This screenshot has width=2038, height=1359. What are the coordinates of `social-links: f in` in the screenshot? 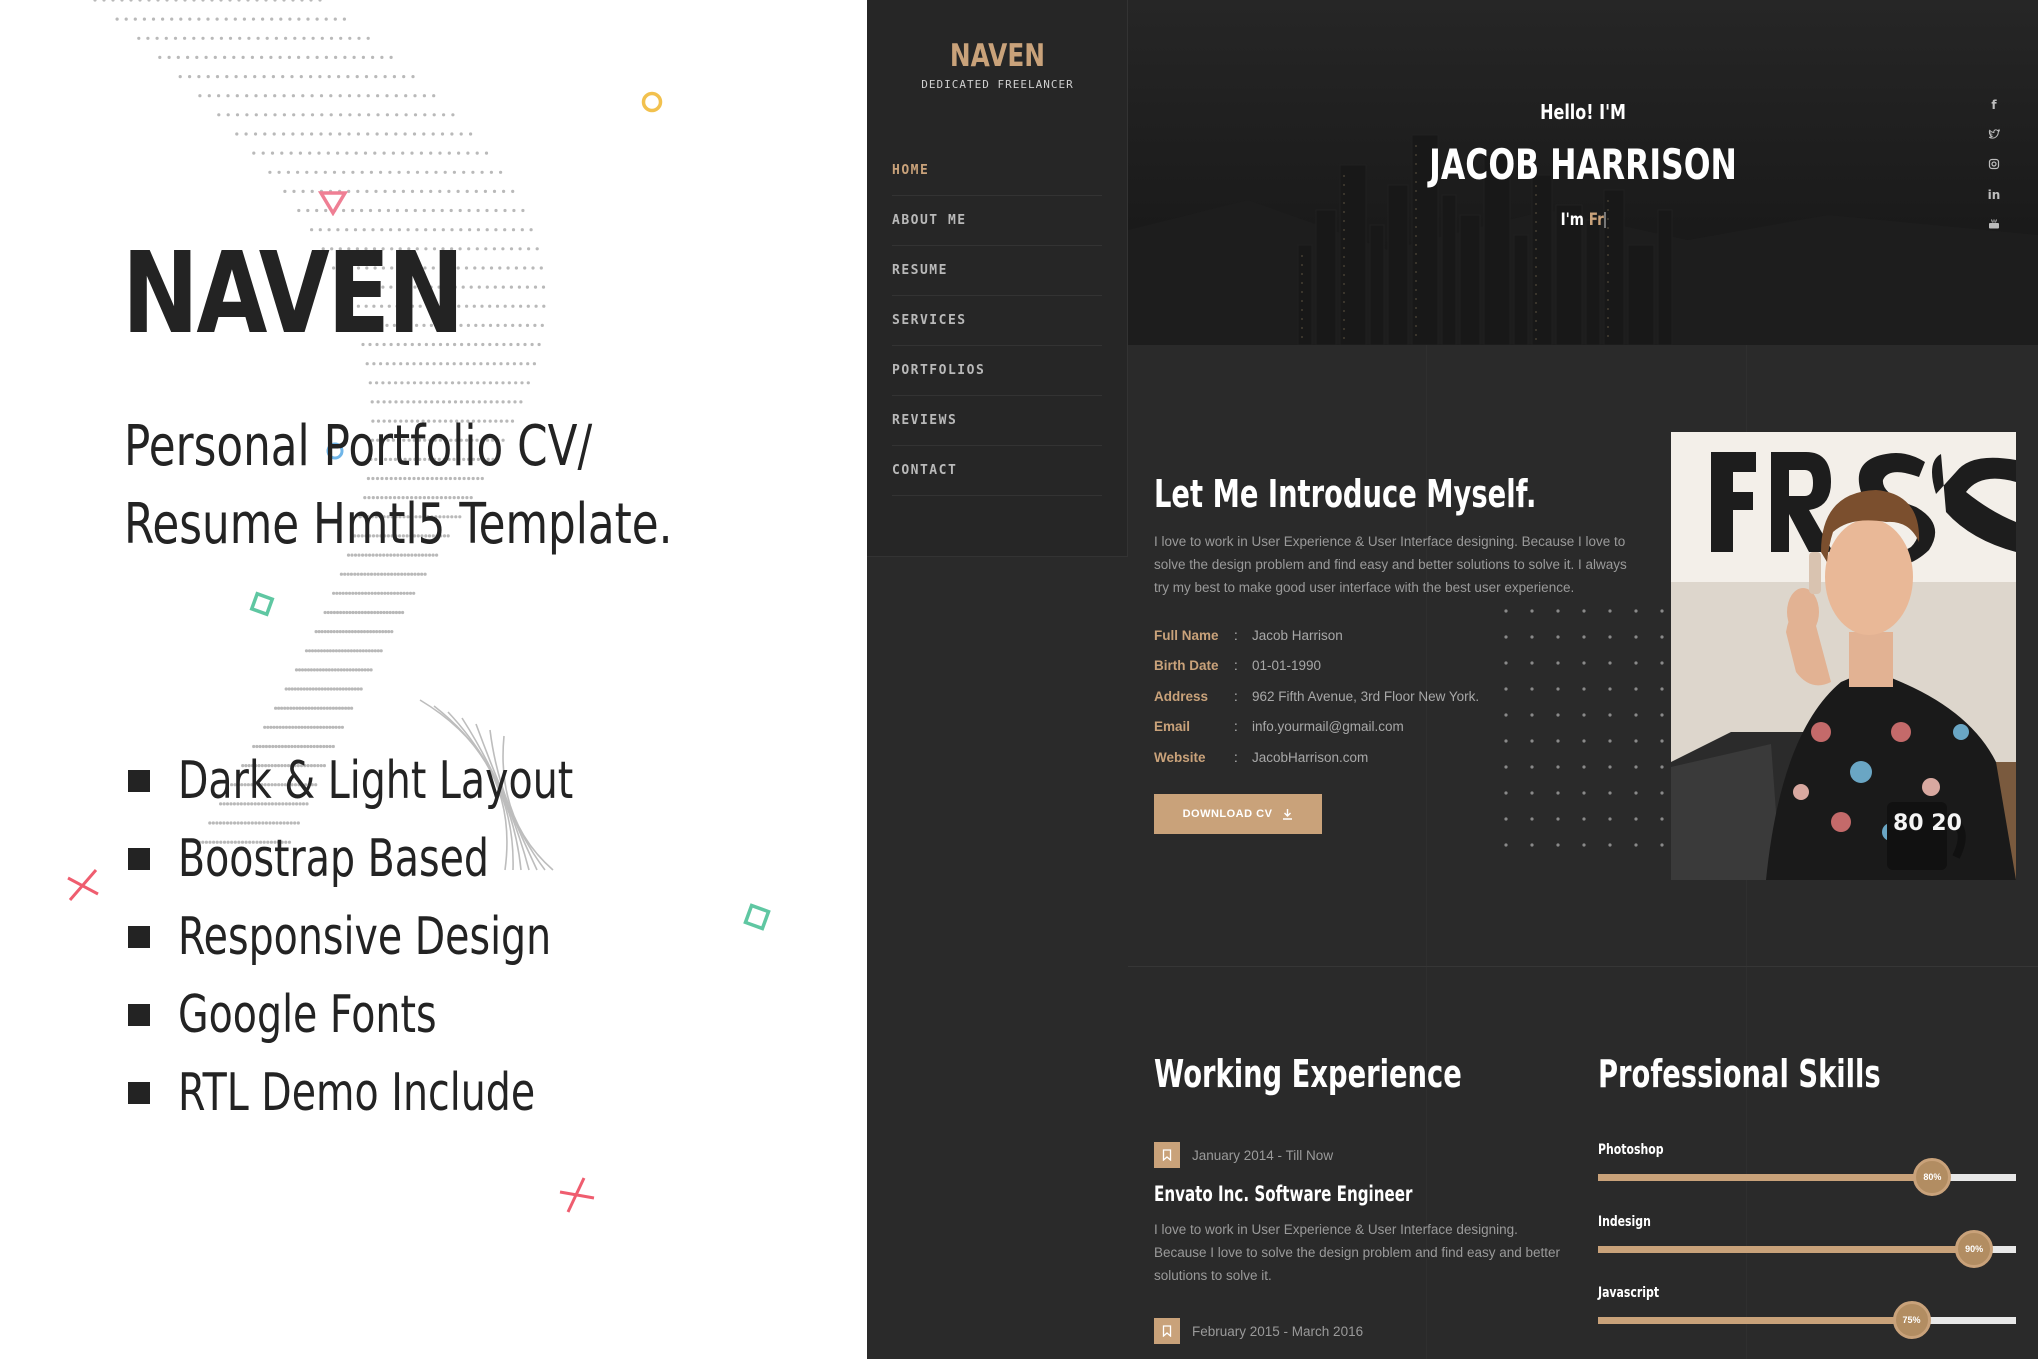 It's located at (1994, 173).